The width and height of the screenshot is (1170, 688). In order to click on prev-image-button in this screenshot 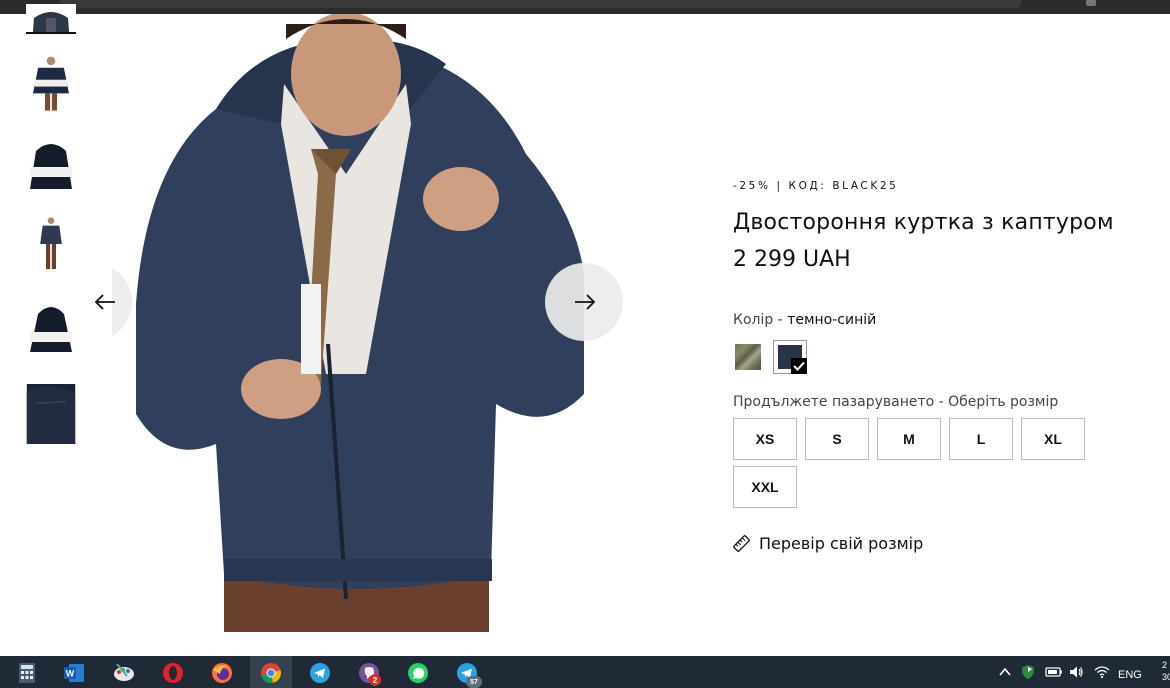, I will do `click(105, 302)`.